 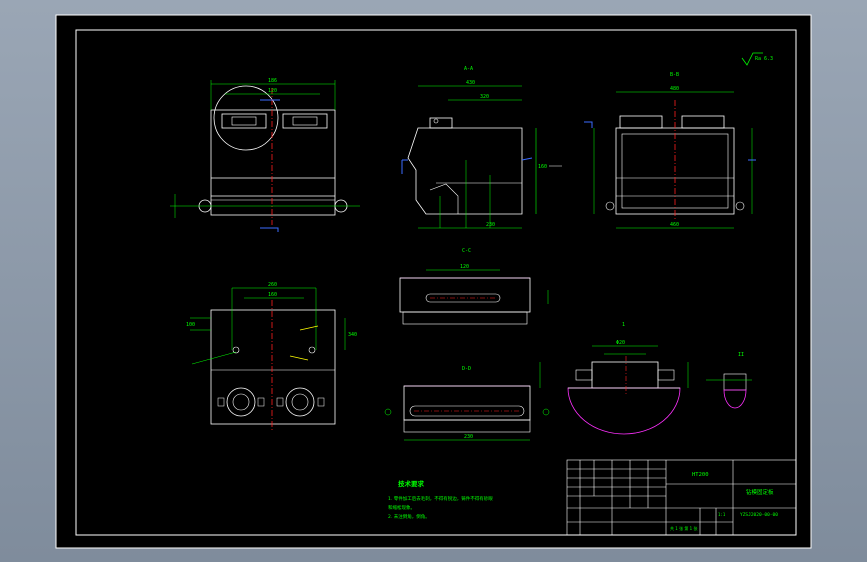 I want to click on svg-text: 480, so click(x=674, y=89).